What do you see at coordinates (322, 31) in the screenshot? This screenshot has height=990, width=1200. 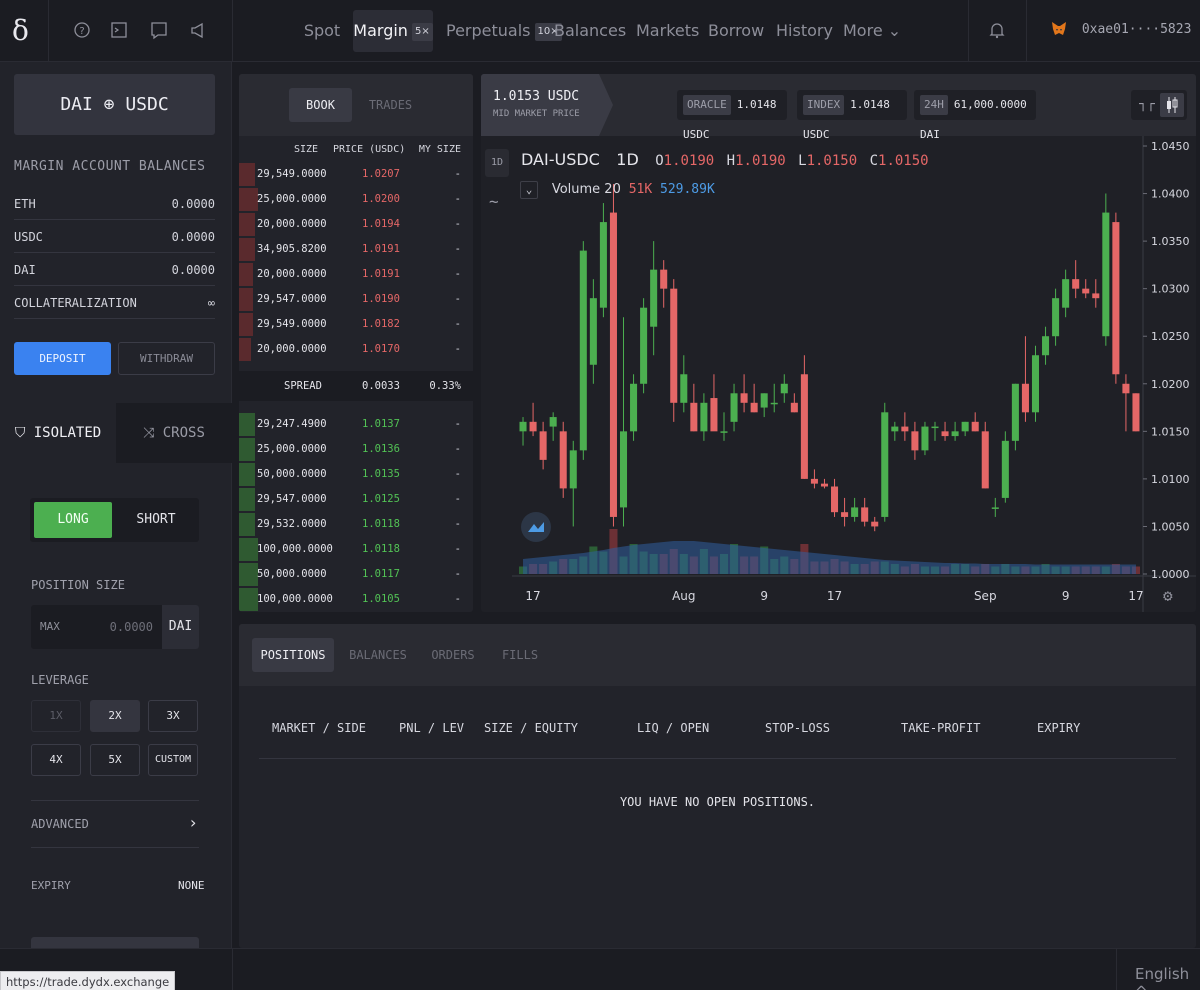 I see `nav-spot: Spot` at bounding box center [322, 31].